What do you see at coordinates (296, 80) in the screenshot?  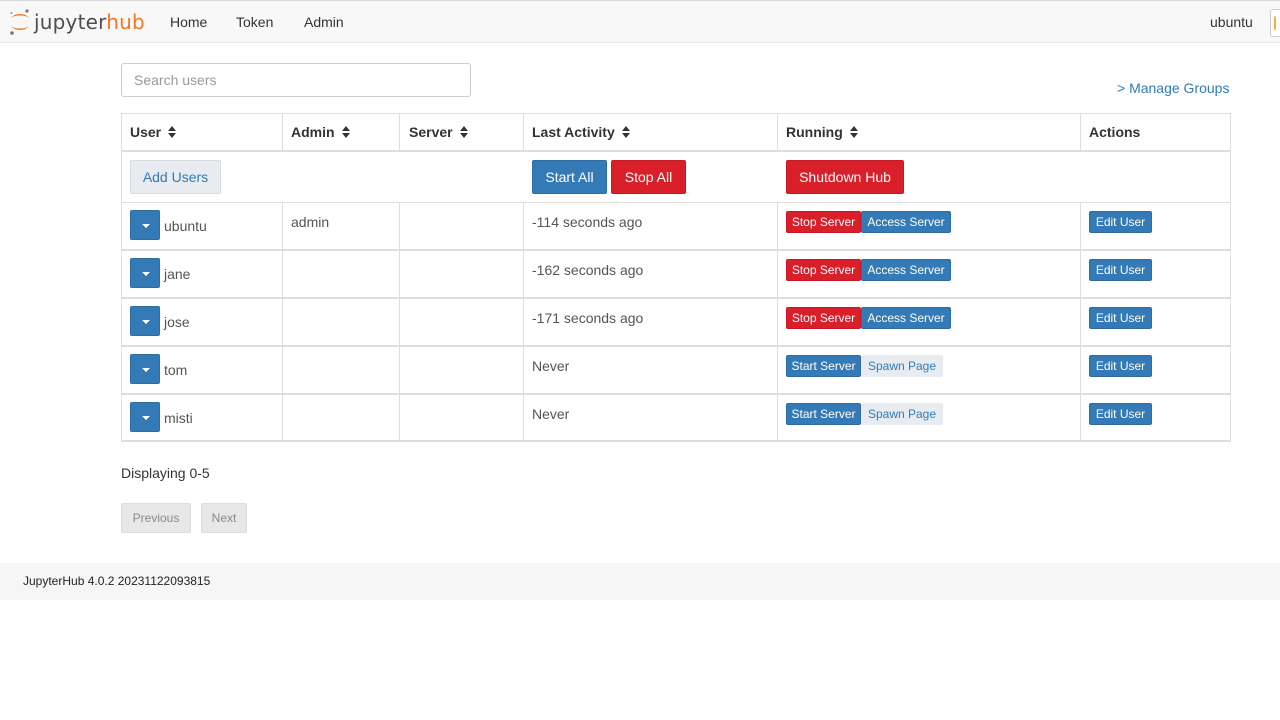 I see `search-users-input` at bounding box center [296, 80].